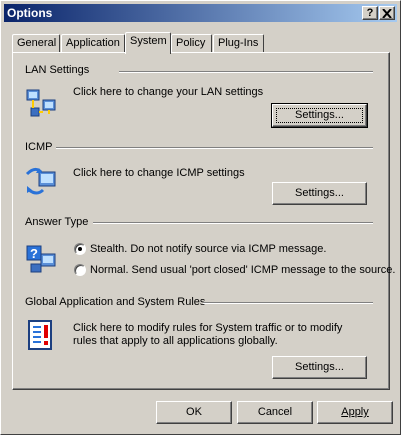  I want to click on radio-selected-dot, so click(80, 249).